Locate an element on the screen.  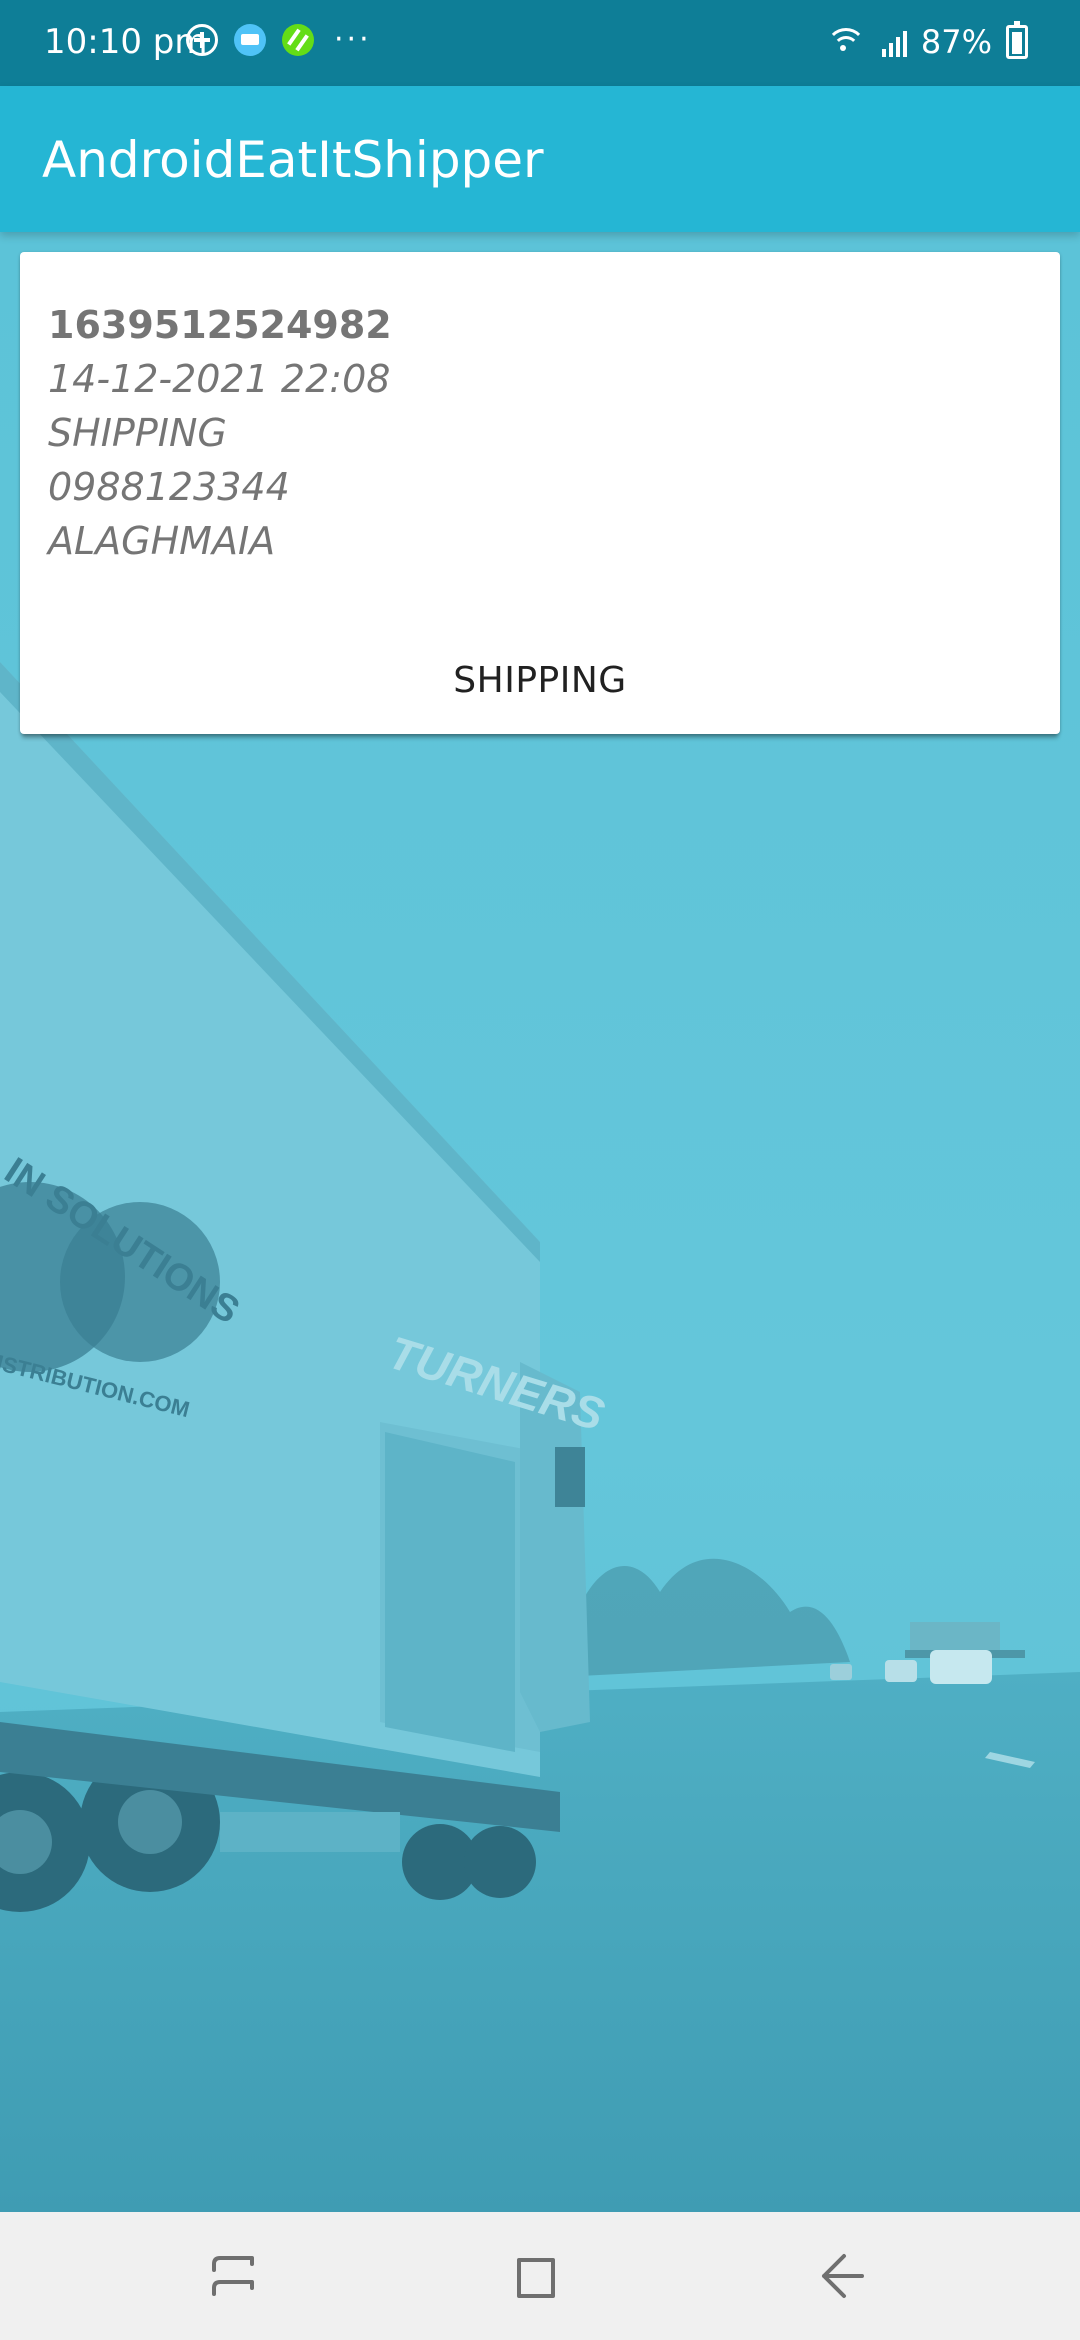
status-bar: 10:10 pm ··· 87% is located at coordinates (540, 43).